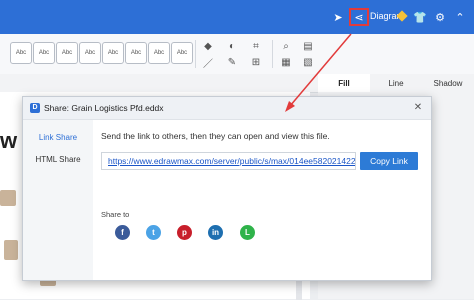 This screenshot has height=300, width=474. What do you see at coordinates (104, 108) in the screenshot?
I see `dialog-title: Share: Grain Logistics Pfd.eddx` at bounding box center [104, 108].